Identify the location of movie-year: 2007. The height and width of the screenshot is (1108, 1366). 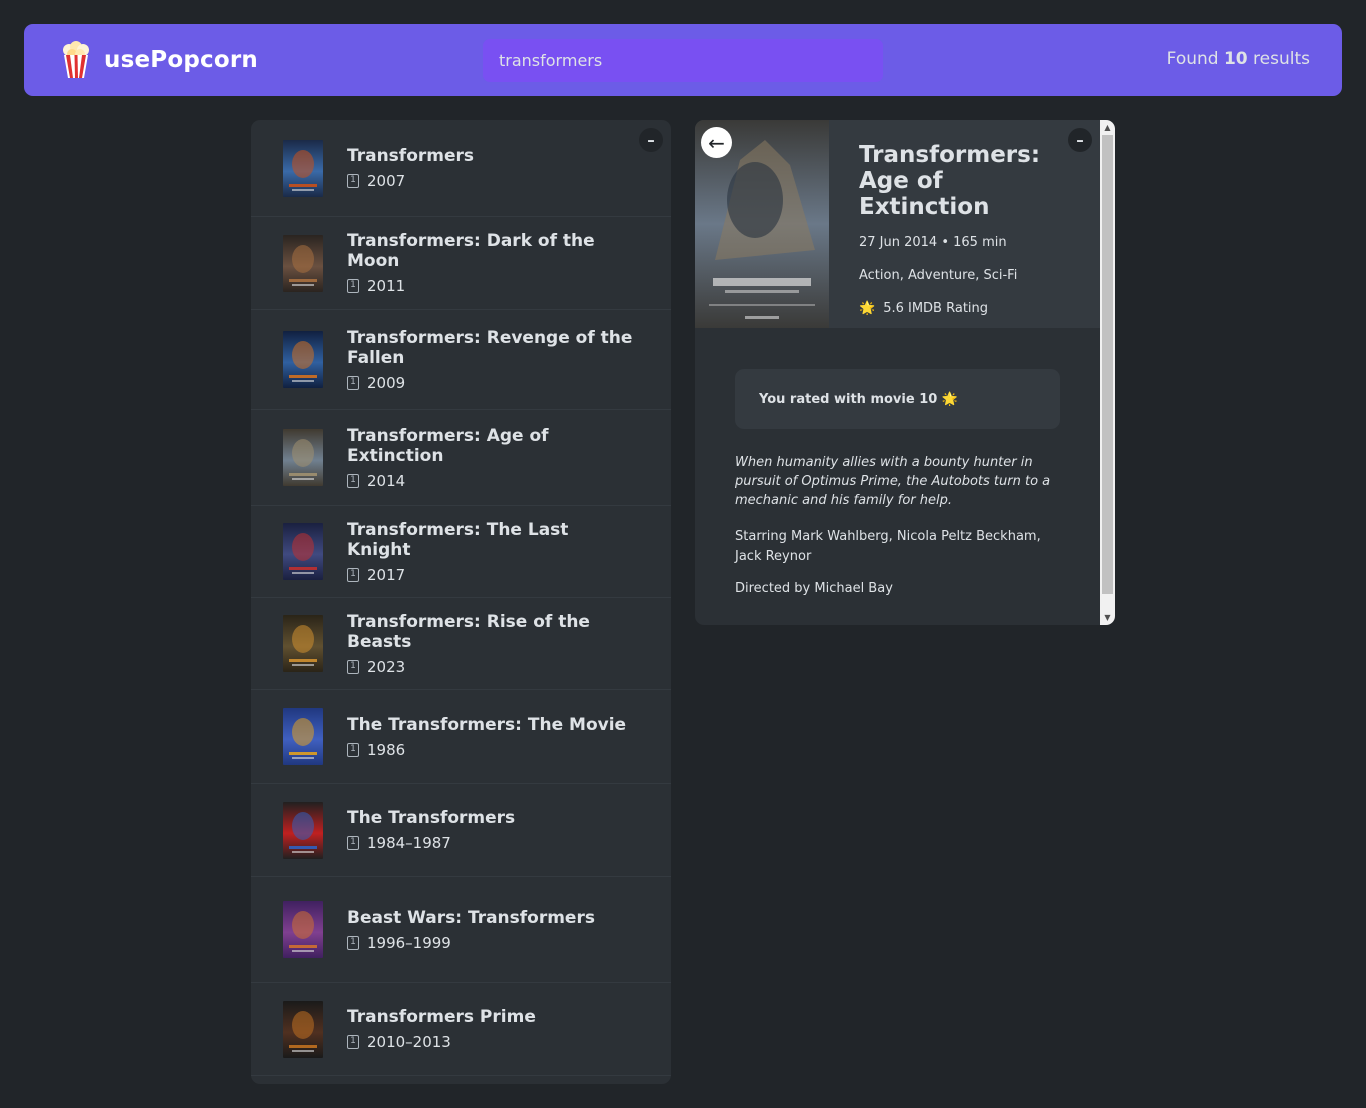
(386, 181).